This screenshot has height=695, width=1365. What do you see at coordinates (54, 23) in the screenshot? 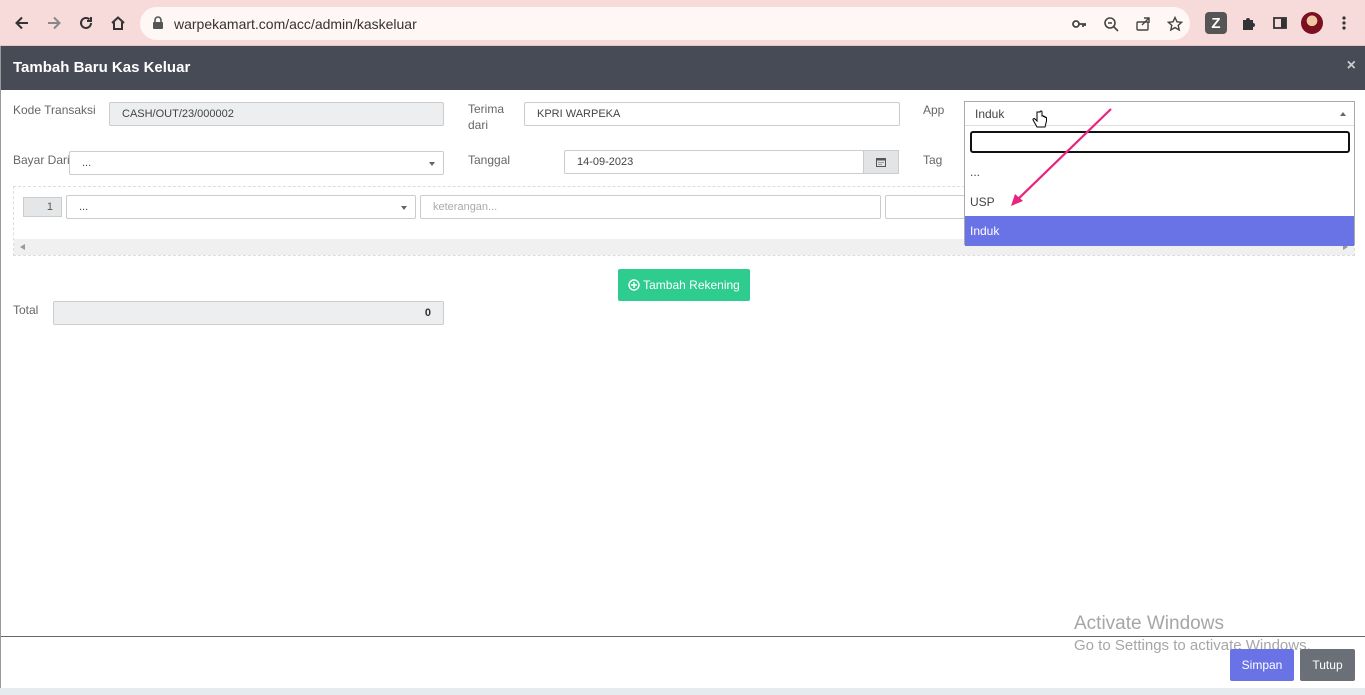
I see `forward-icon` at bounding box center [54, 23].